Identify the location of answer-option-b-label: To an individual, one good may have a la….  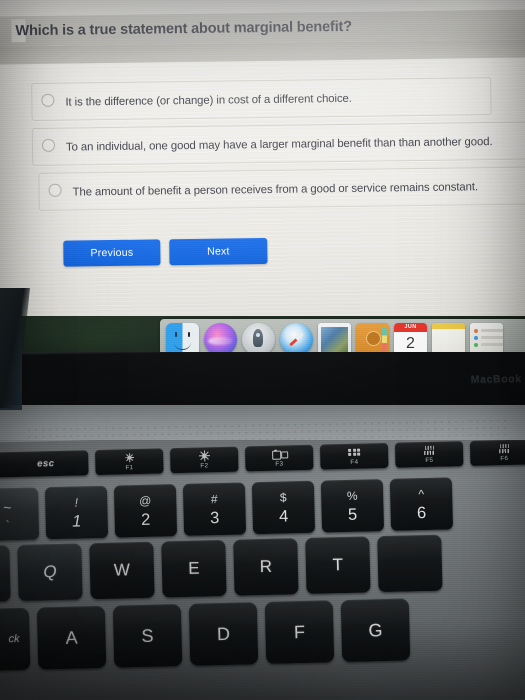
(279, 145).